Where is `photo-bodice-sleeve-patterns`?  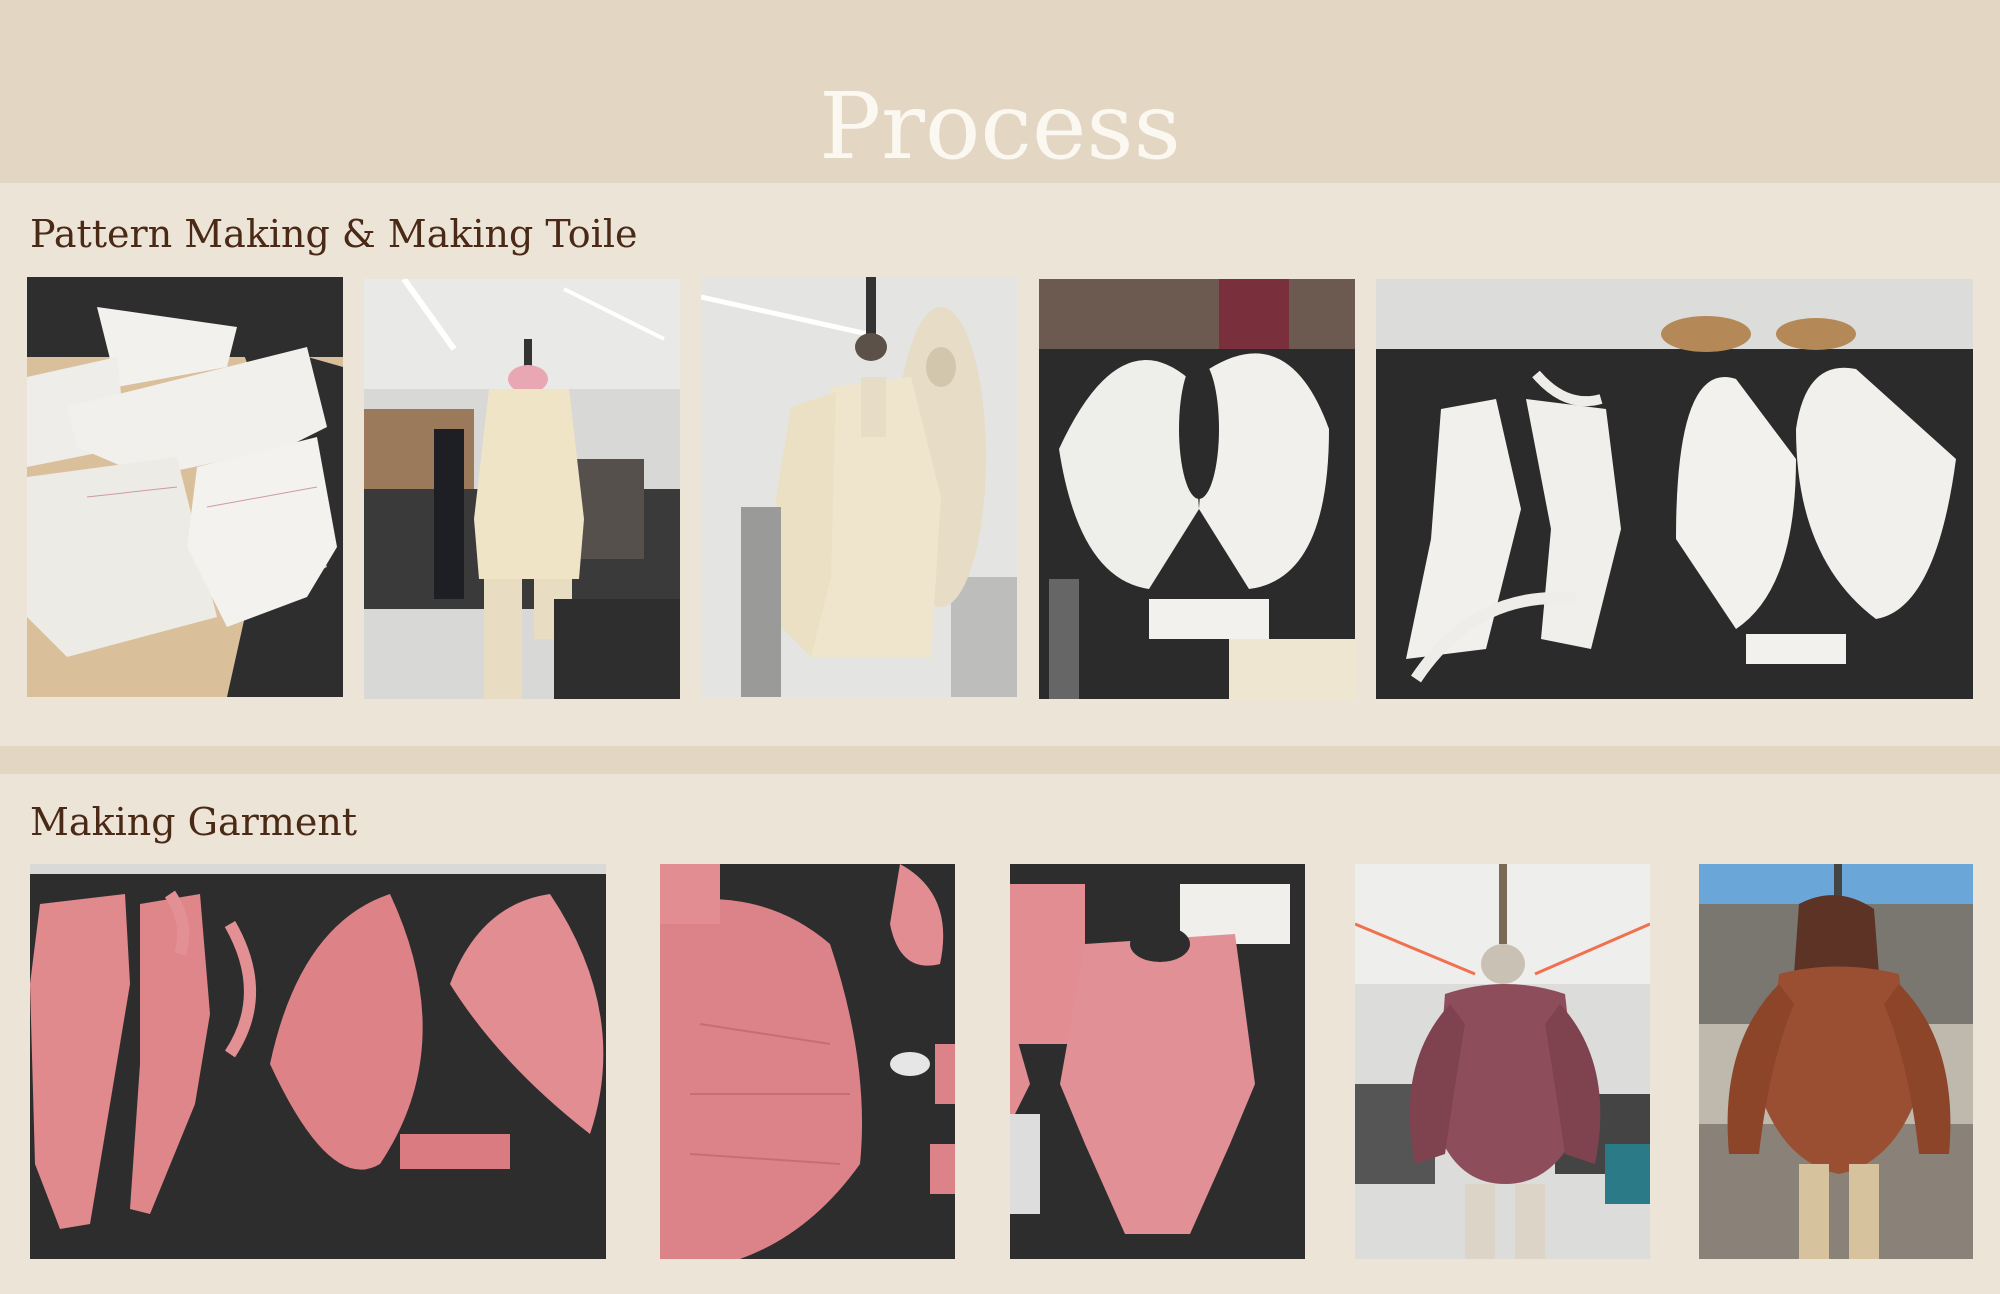 photo-bodice-sleeve-patterns is located at coordinates (1674, 489).